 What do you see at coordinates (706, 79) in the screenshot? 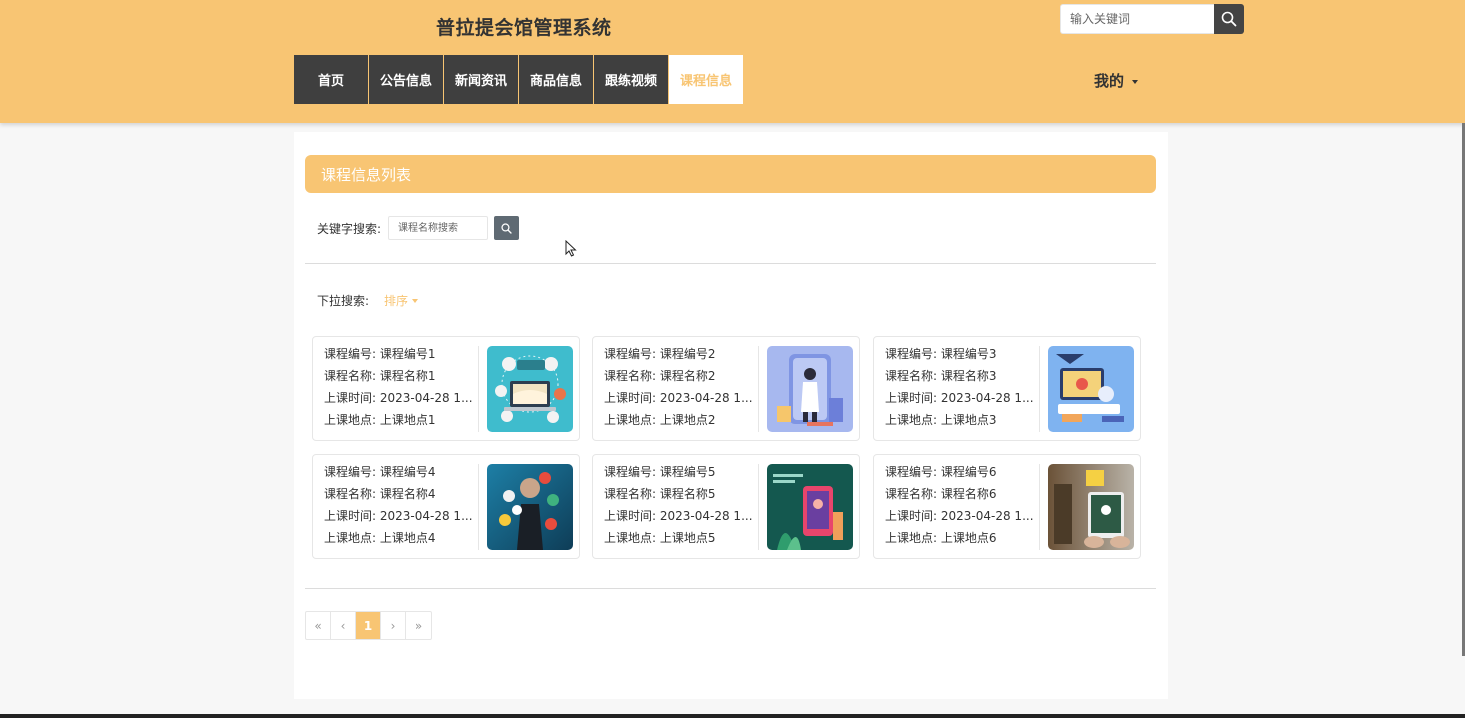
I see `nav-item-courses: 课程信息` at bounding box center [706, 79].